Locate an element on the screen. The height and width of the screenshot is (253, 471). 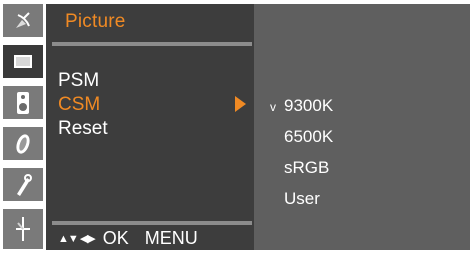
ok-hint: OK is located at coordinates (115, 237).